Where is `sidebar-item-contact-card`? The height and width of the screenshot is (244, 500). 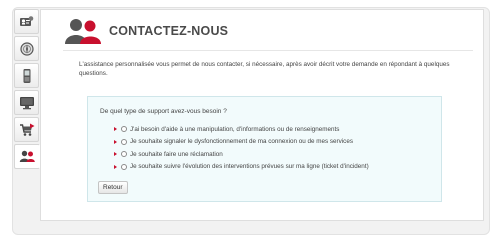
sidebar-item-contact-card is located at coordinates (26, 21).